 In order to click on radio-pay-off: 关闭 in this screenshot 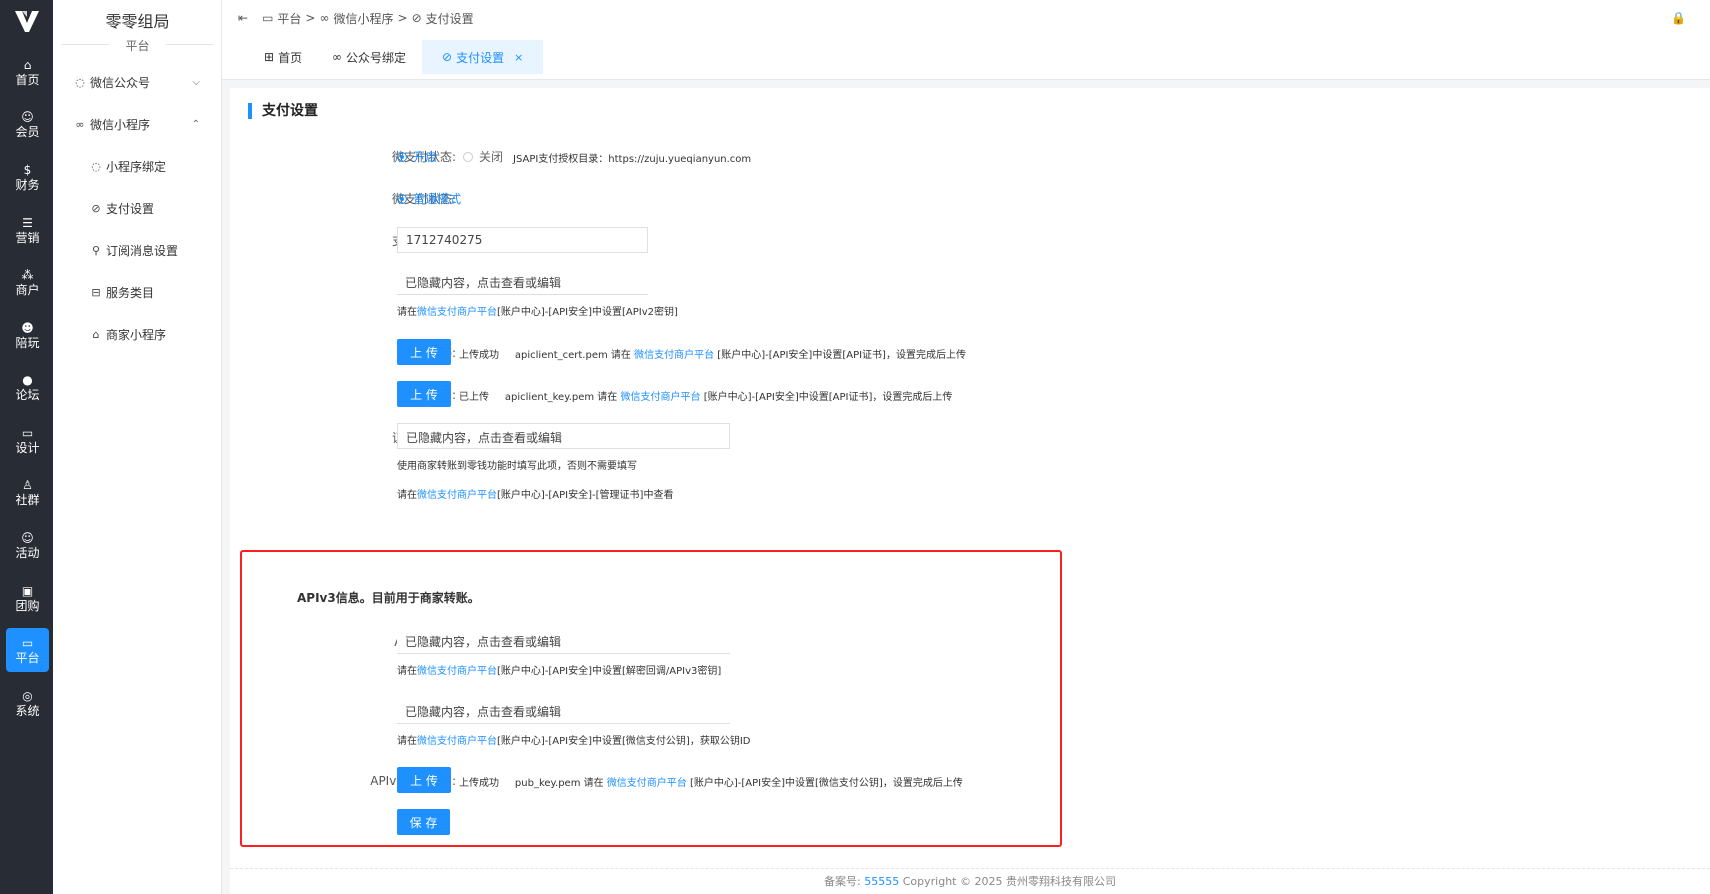, I will do `click(483, 156)`.